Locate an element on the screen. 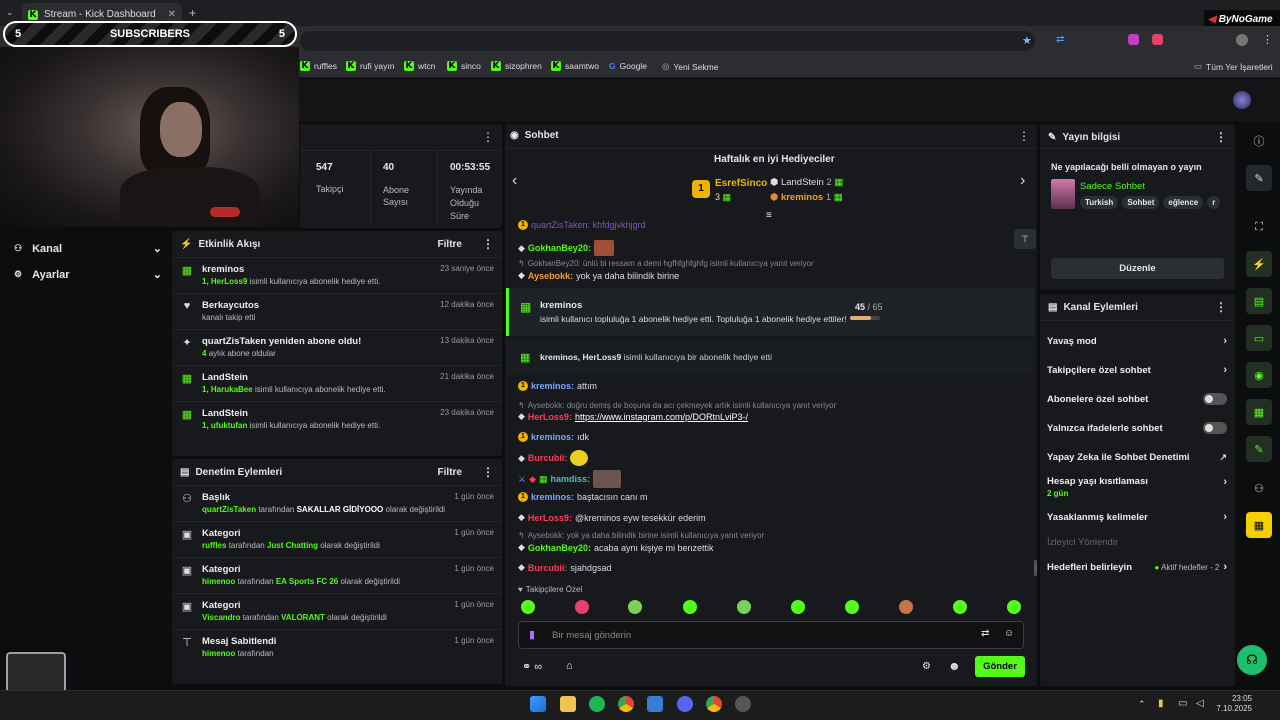  volume-icon: ◁ is located at coordinates (1200, 703).